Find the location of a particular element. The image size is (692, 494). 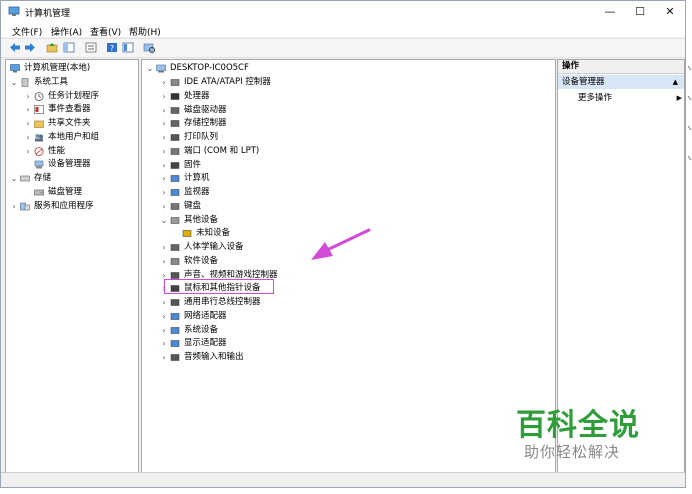

close-button: ✕ is located at coordinates (670, 11).